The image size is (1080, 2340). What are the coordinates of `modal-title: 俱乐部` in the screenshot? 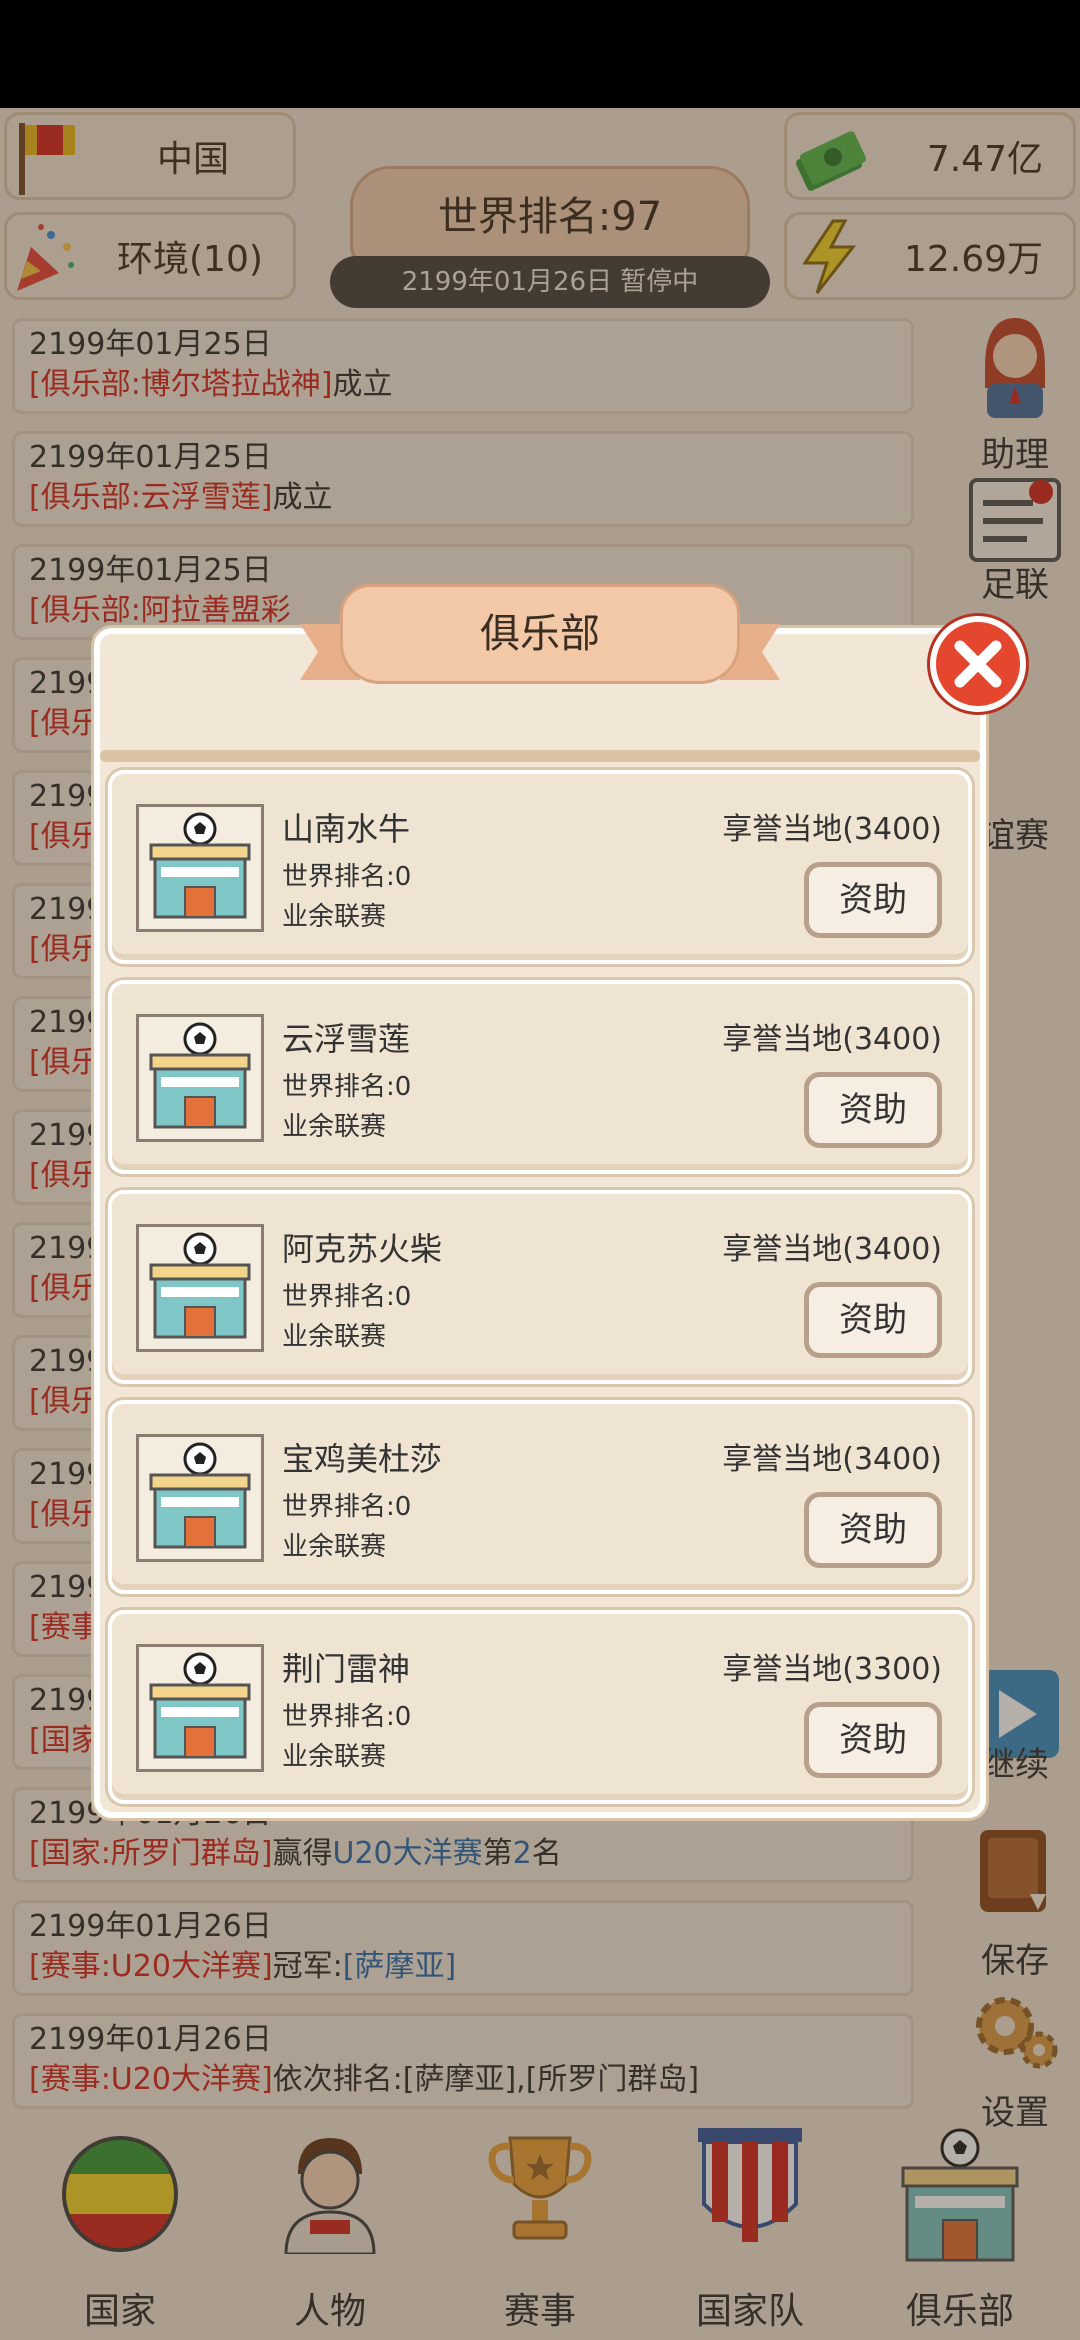 It's located at (540, 634).